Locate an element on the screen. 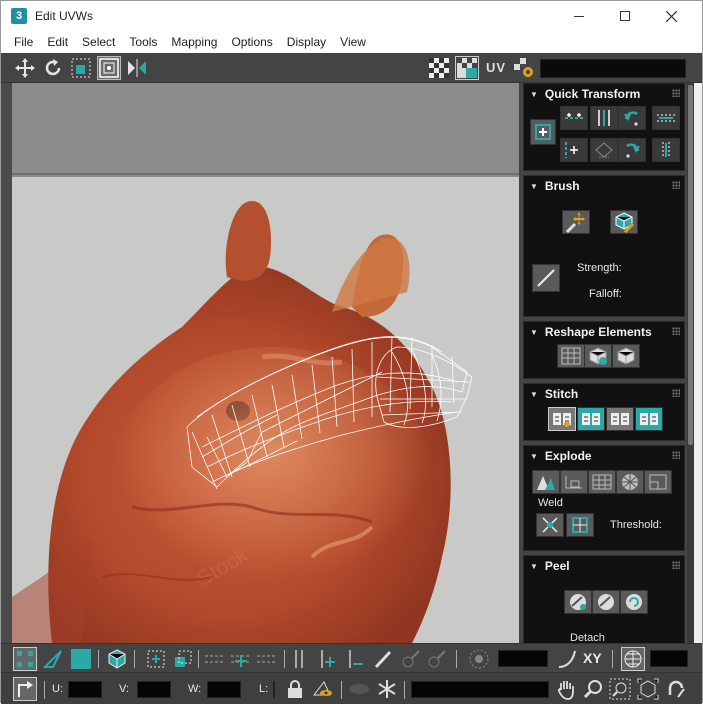  scale-button is located at coordinates (81, 68).